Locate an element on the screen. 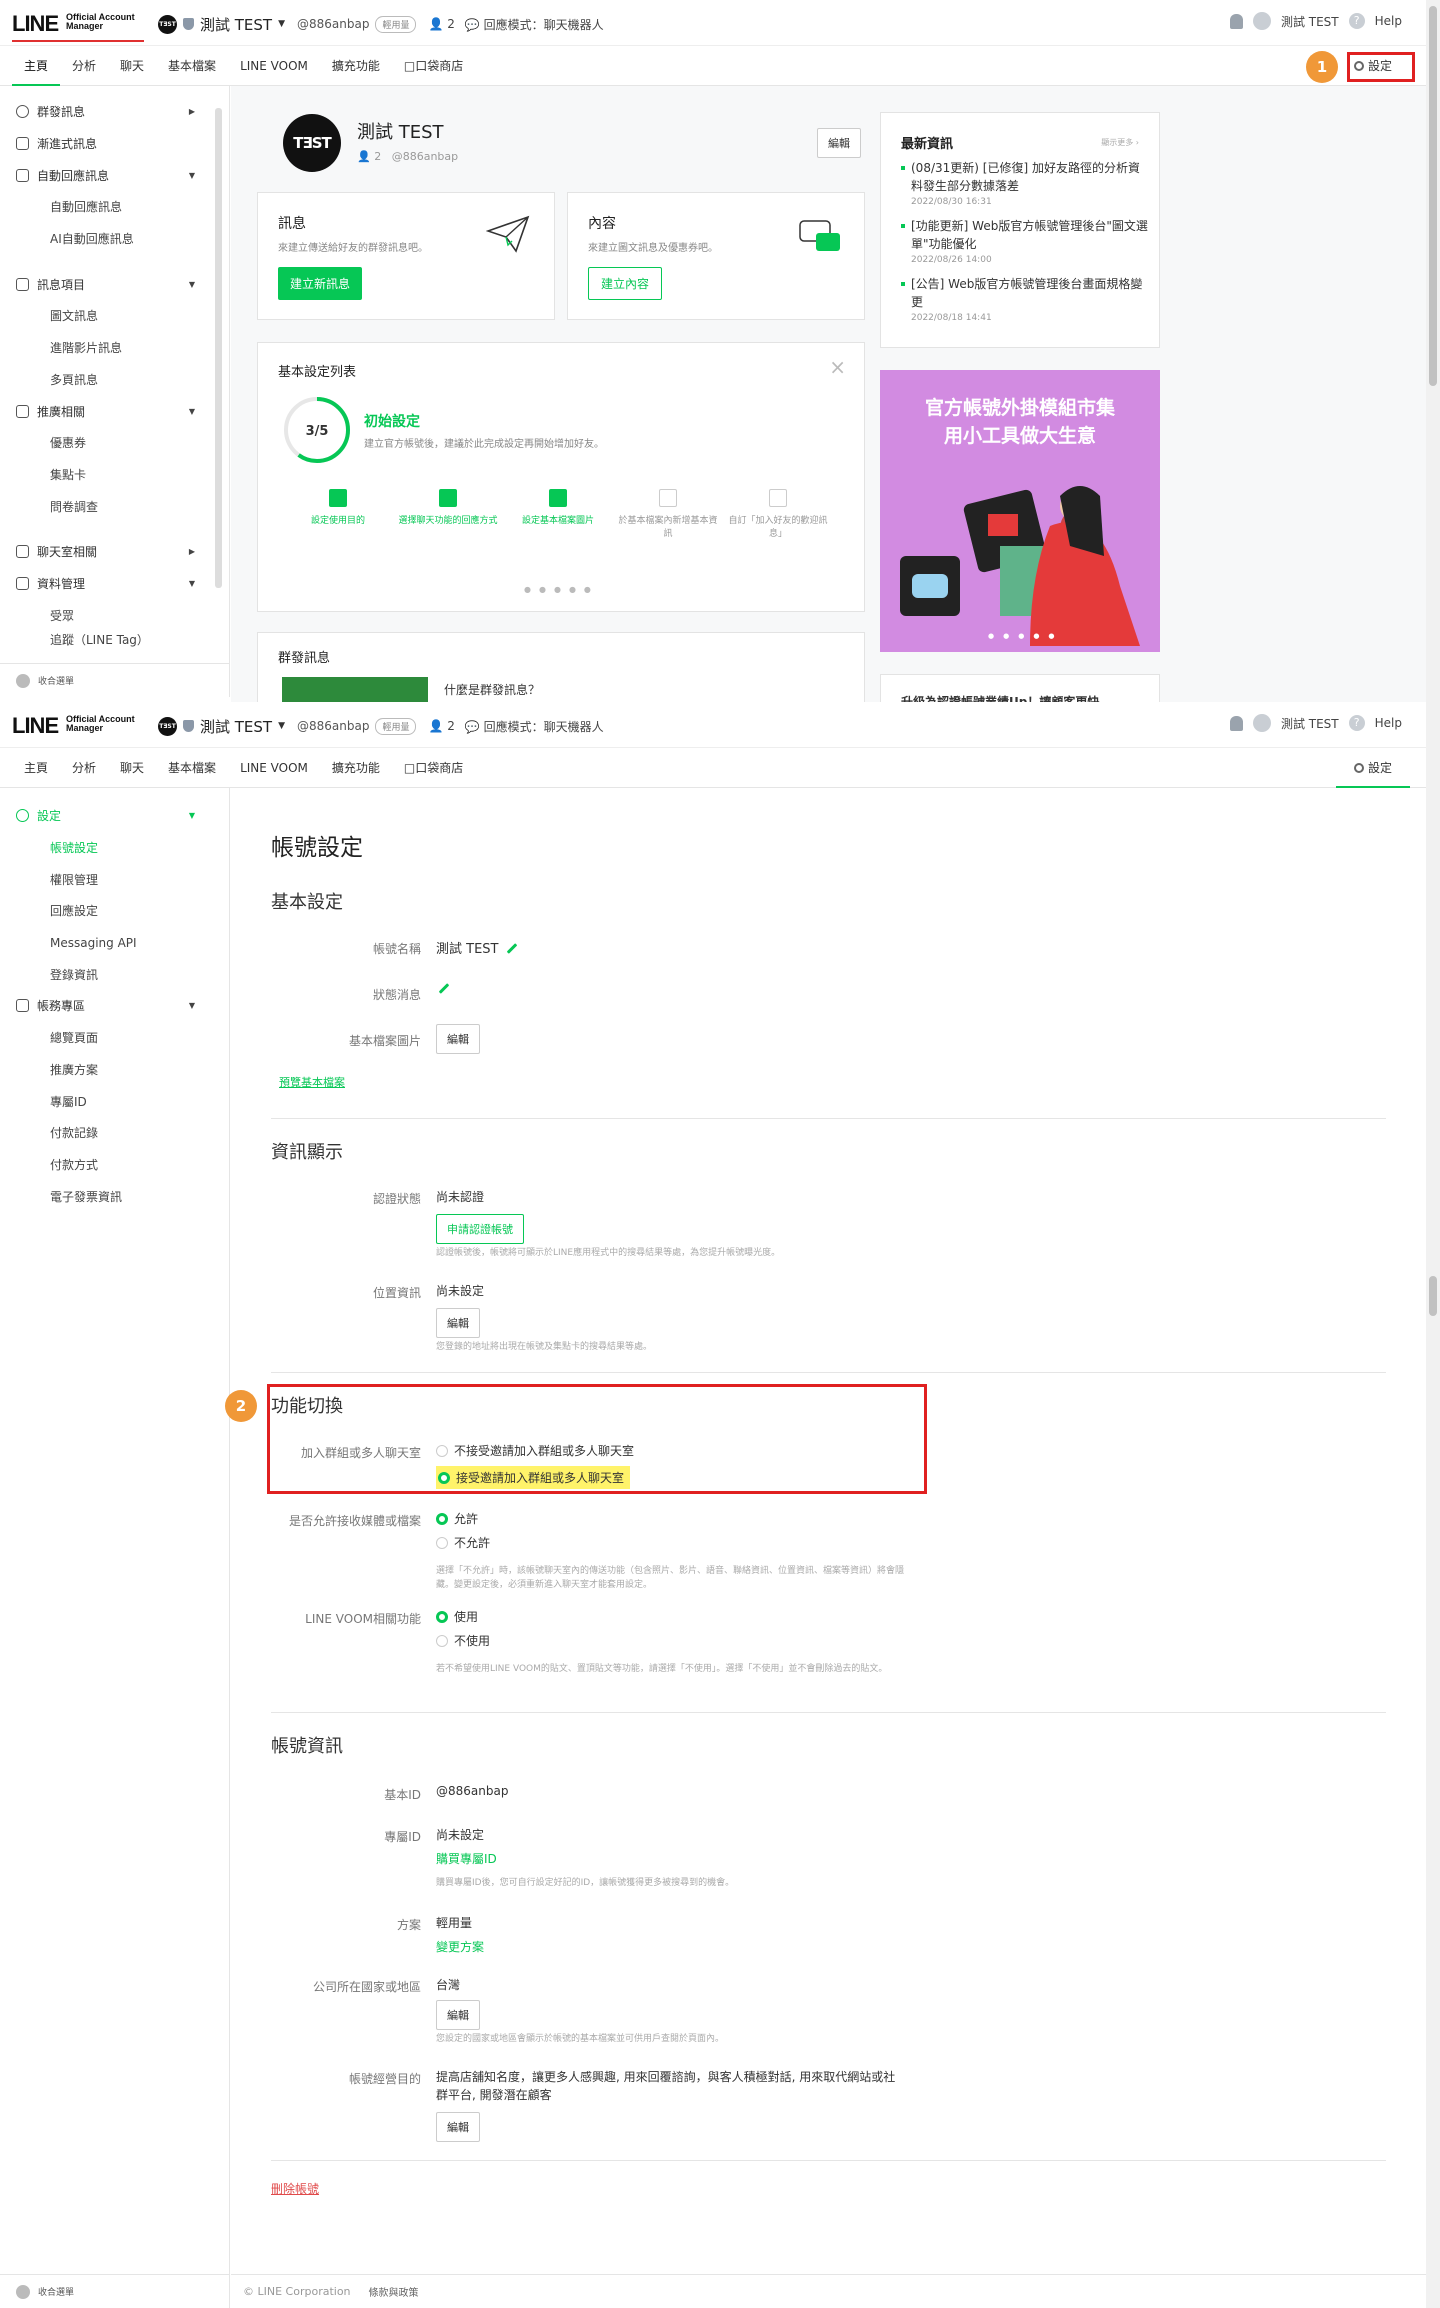  apply-verification-button: 申請認證帳號 is located at coordinates (480, 1229).